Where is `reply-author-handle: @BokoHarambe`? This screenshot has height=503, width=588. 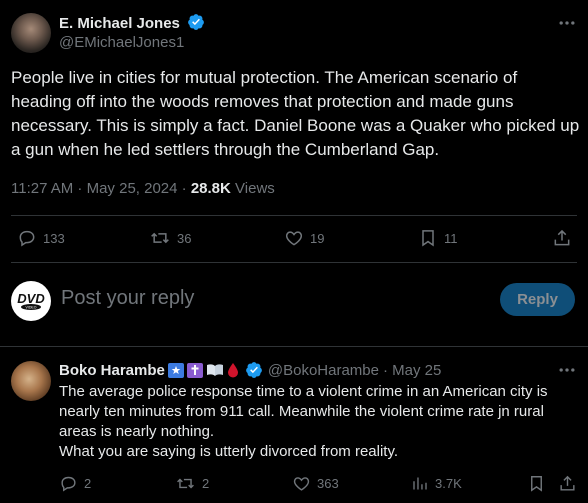 reply-author-handle: @BokoHarambe is located at coordinates (323, 370).